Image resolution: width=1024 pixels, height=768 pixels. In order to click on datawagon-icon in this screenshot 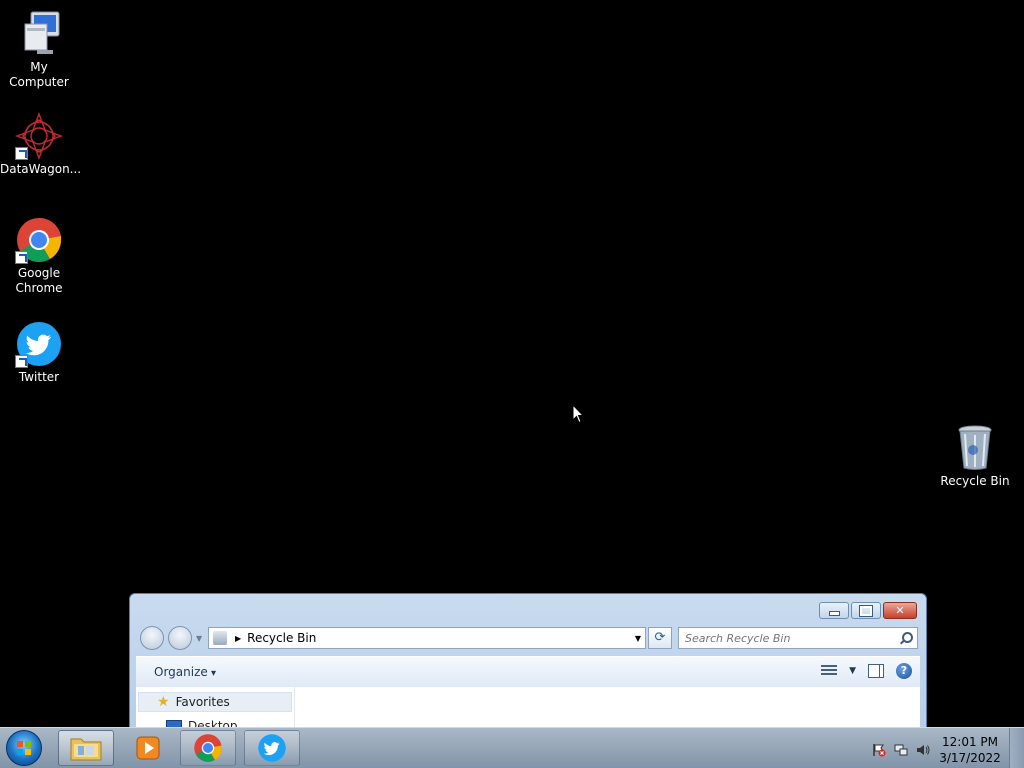, I will do `click(39, 136)`.